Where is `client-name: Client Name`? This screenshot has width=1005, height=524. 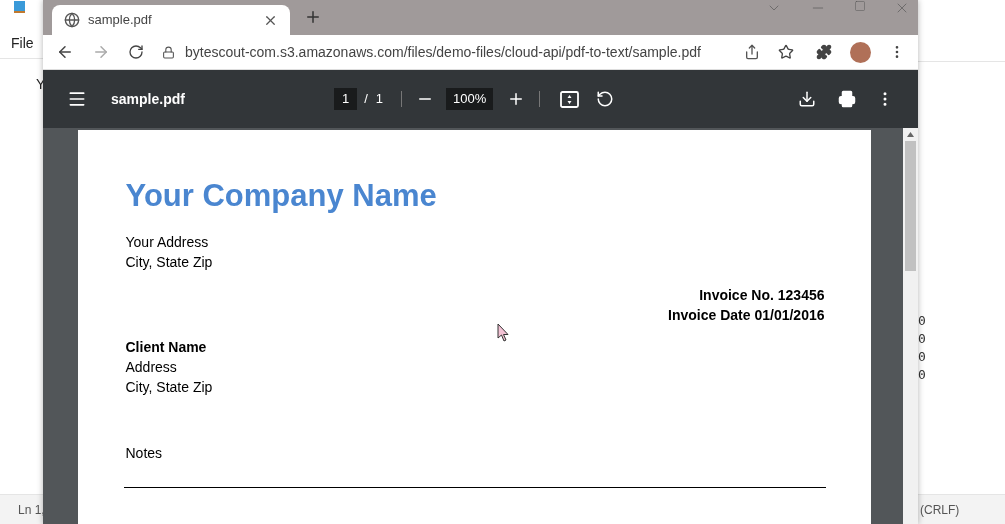 client-name: Client Name is located at coordinates (166, 347).